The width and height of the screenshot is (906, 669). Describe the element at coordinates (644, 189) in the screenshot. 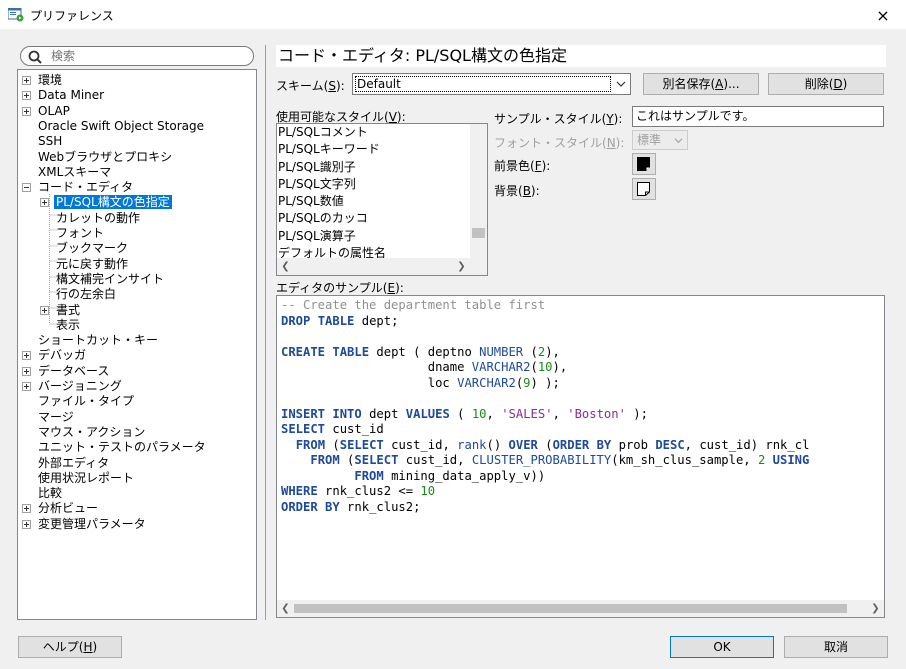

I see `background-color-button` at that location.